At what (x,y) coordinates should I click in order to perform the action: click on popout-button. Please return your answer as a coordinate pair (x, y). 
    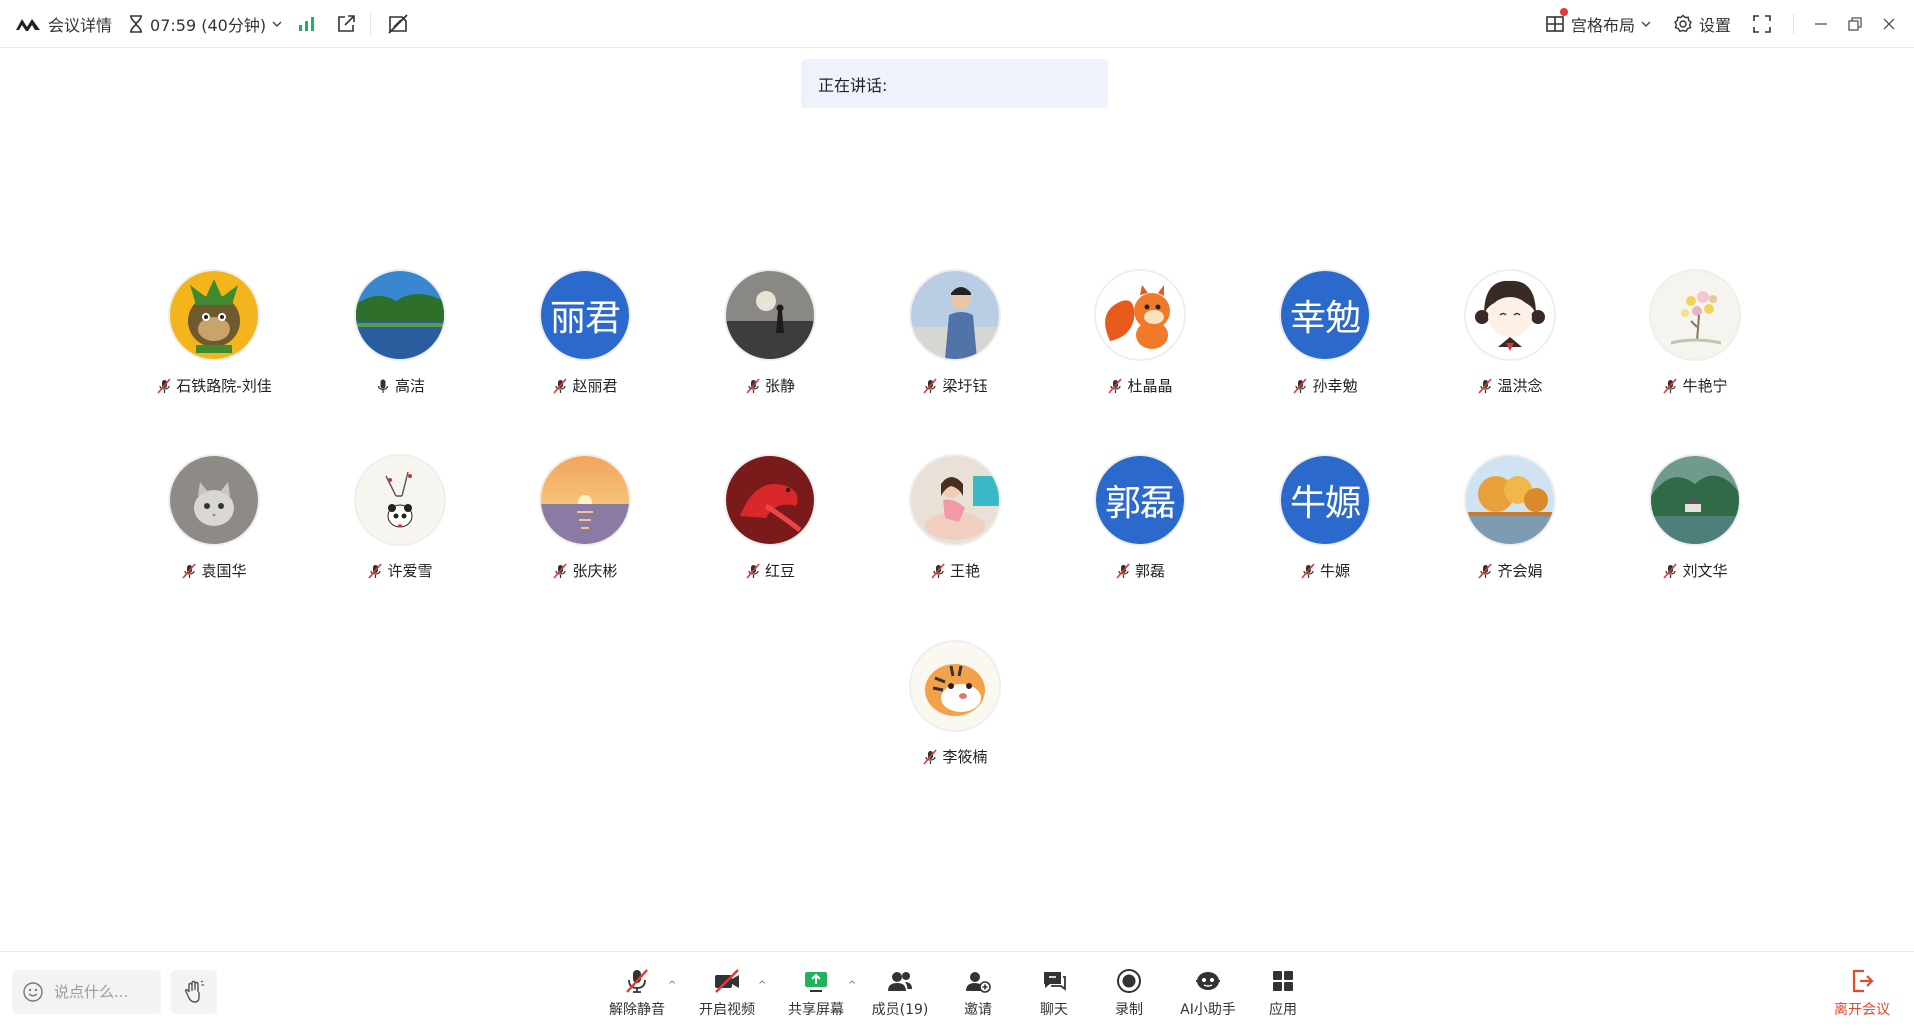
    Looking at the image, I should click on (346, 24).